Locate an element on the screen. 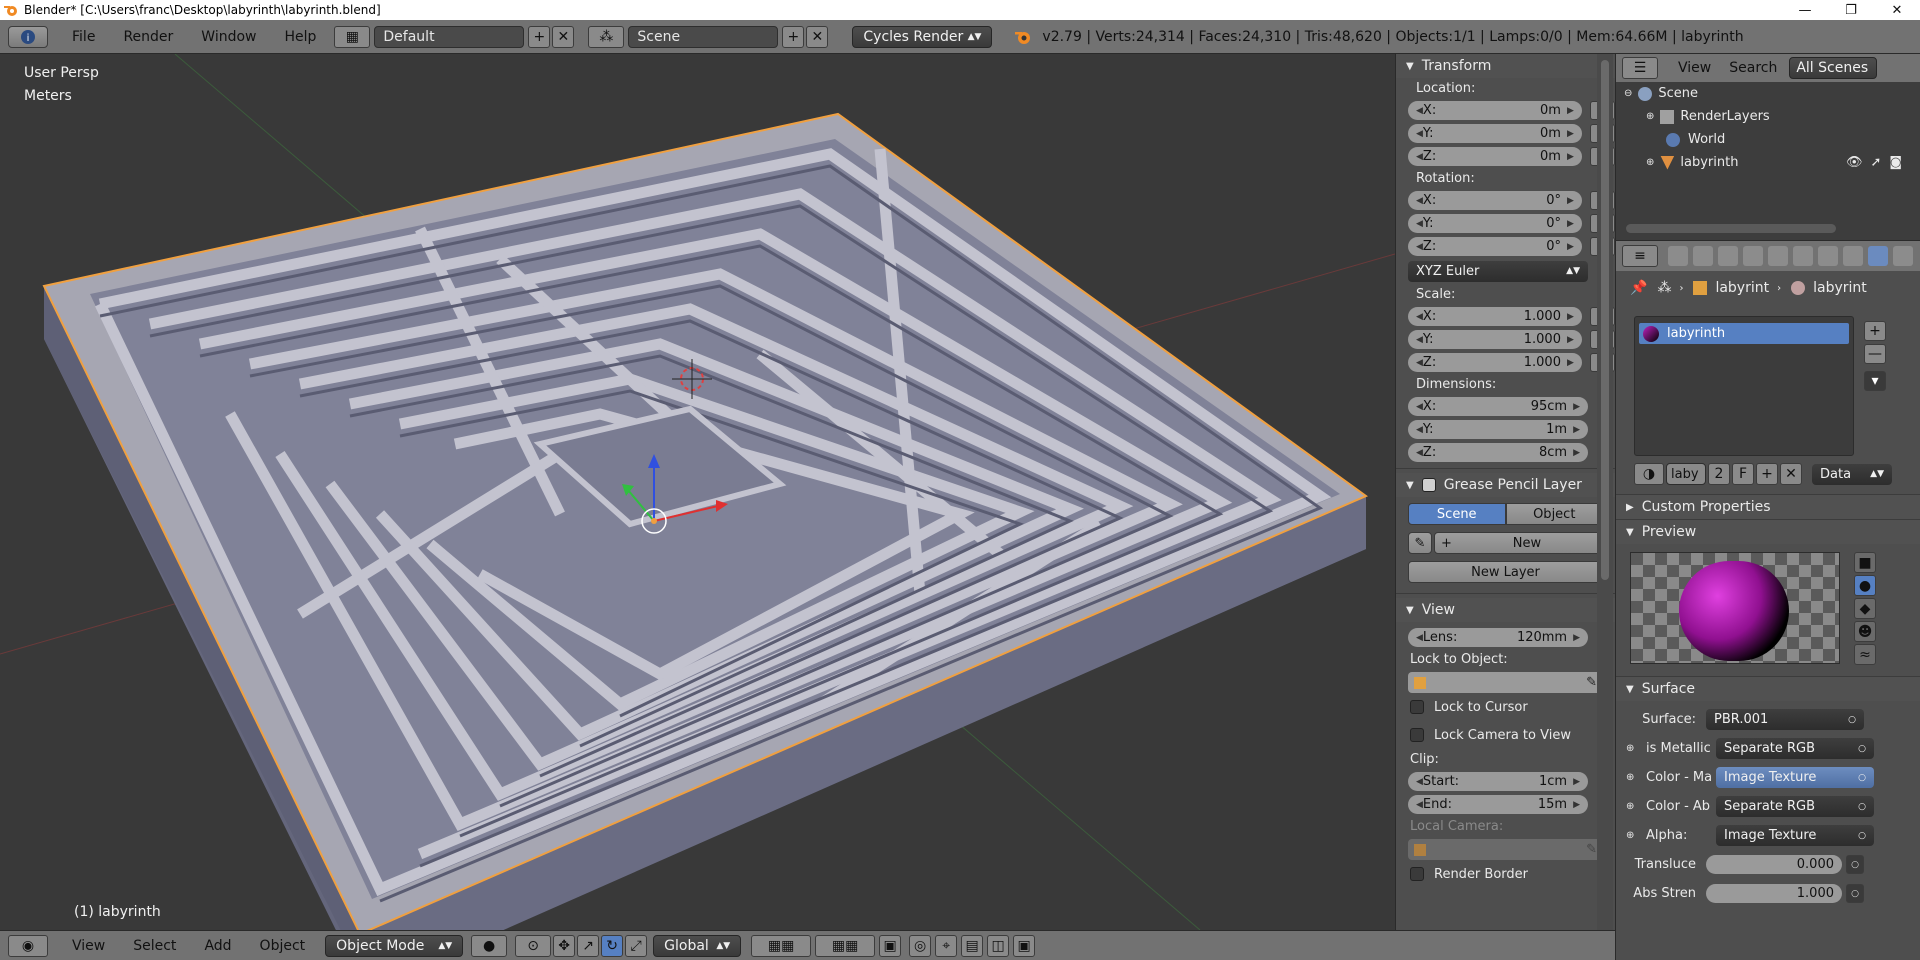 The image size is (1920, 960). render-engine-dropdown: Cycles Render ▲▼ is located at coordinates (922, 36).